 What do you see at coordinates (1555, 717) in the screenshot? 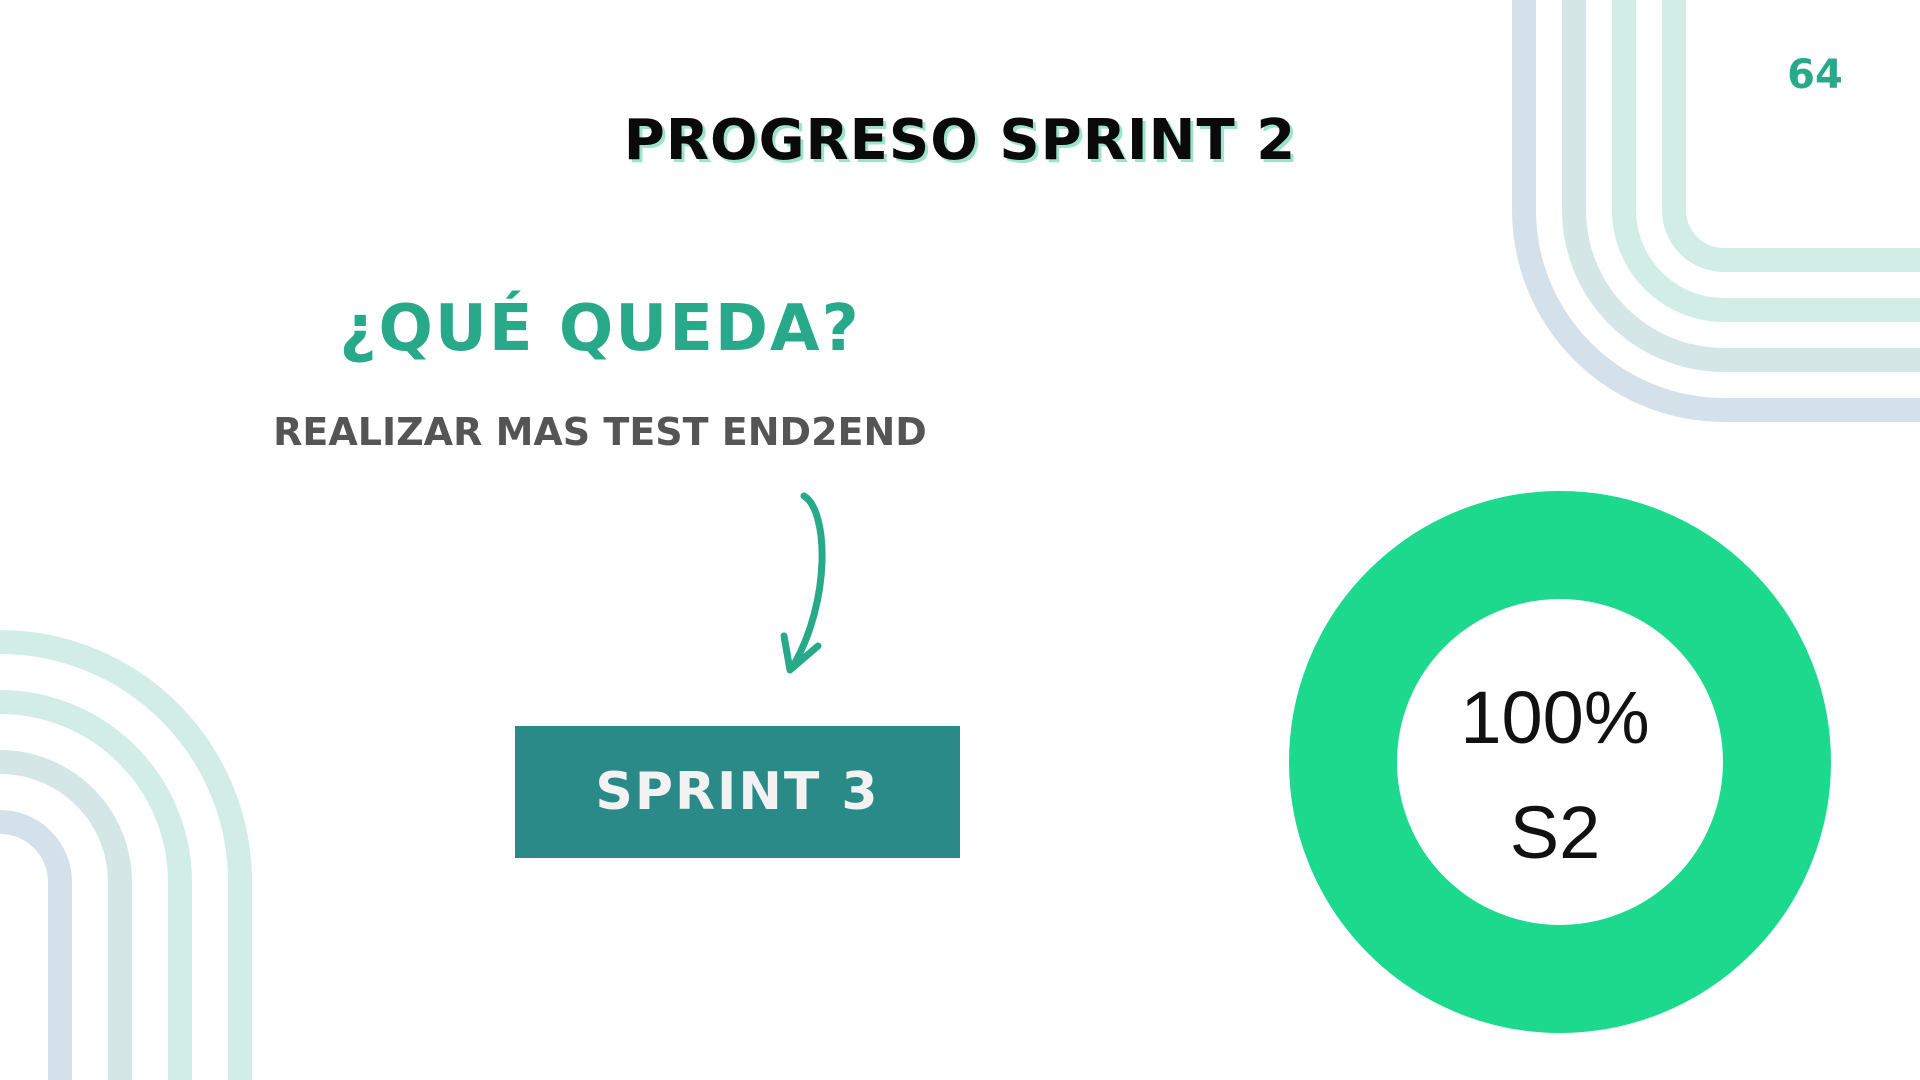
I see `progress-percent: 100%` at bounding box center [1555, 717].